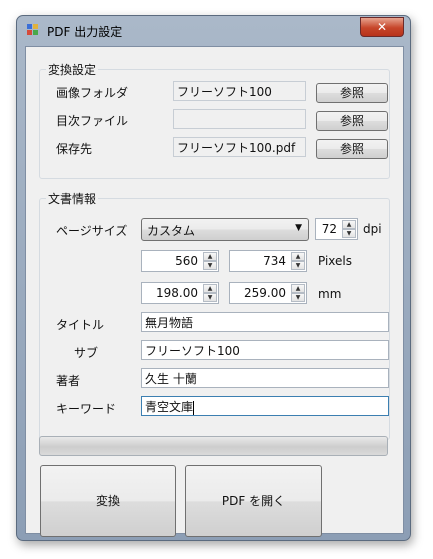 Image resolution: width=433 pixels, height=559 pixels. Describe the element at coordinates (349, 233) in the screenshot. I see `dpi-down-arrow-icon: ▼` at that location.